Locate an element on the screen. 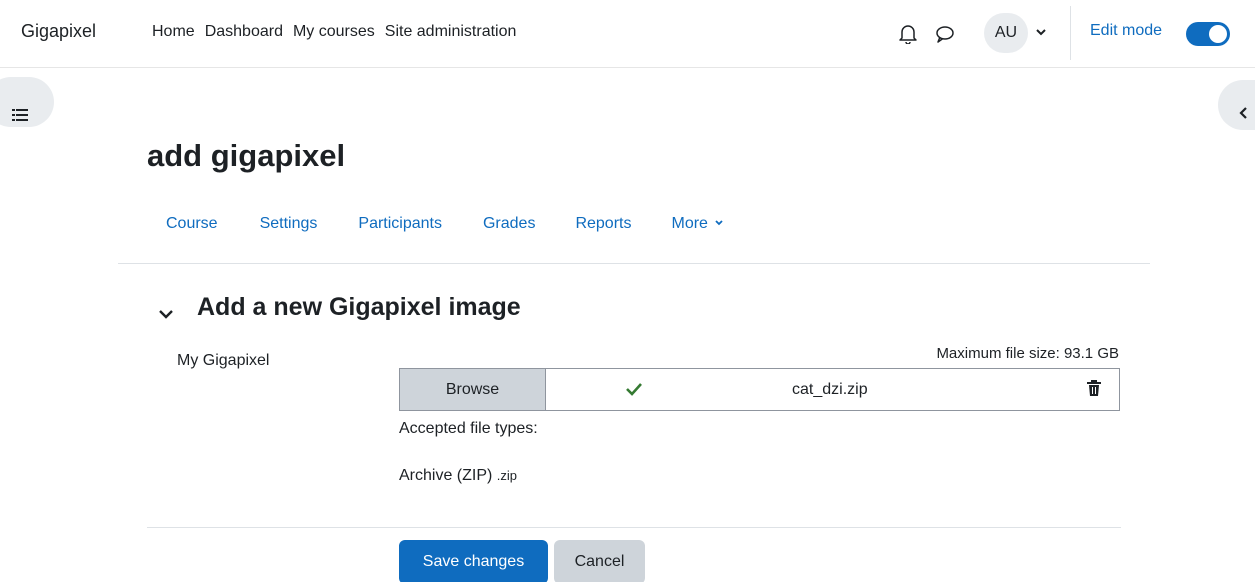 The width and height of the screenshot is (1255, 582). tab-participants: Participants is located at coordinates (400, 224).